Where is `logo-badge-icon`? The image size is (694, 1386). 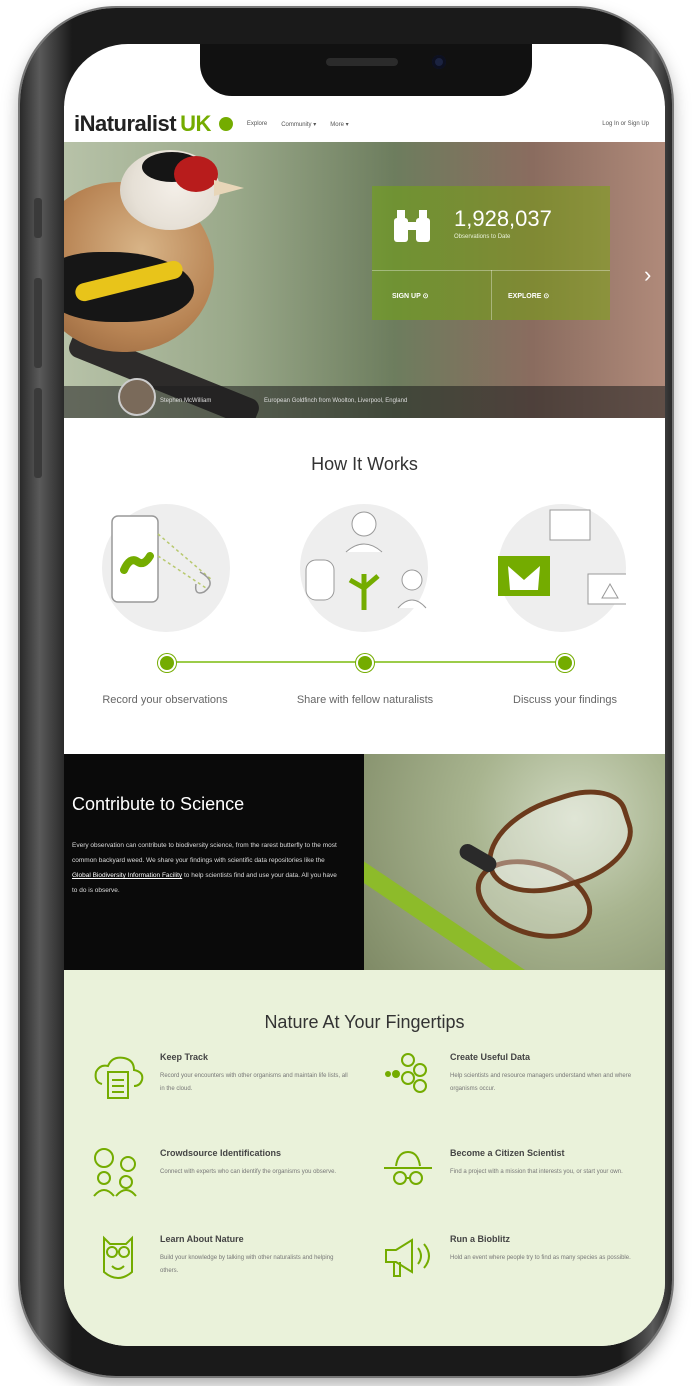 logo-badge-icon is located at coordinates (225, 124).